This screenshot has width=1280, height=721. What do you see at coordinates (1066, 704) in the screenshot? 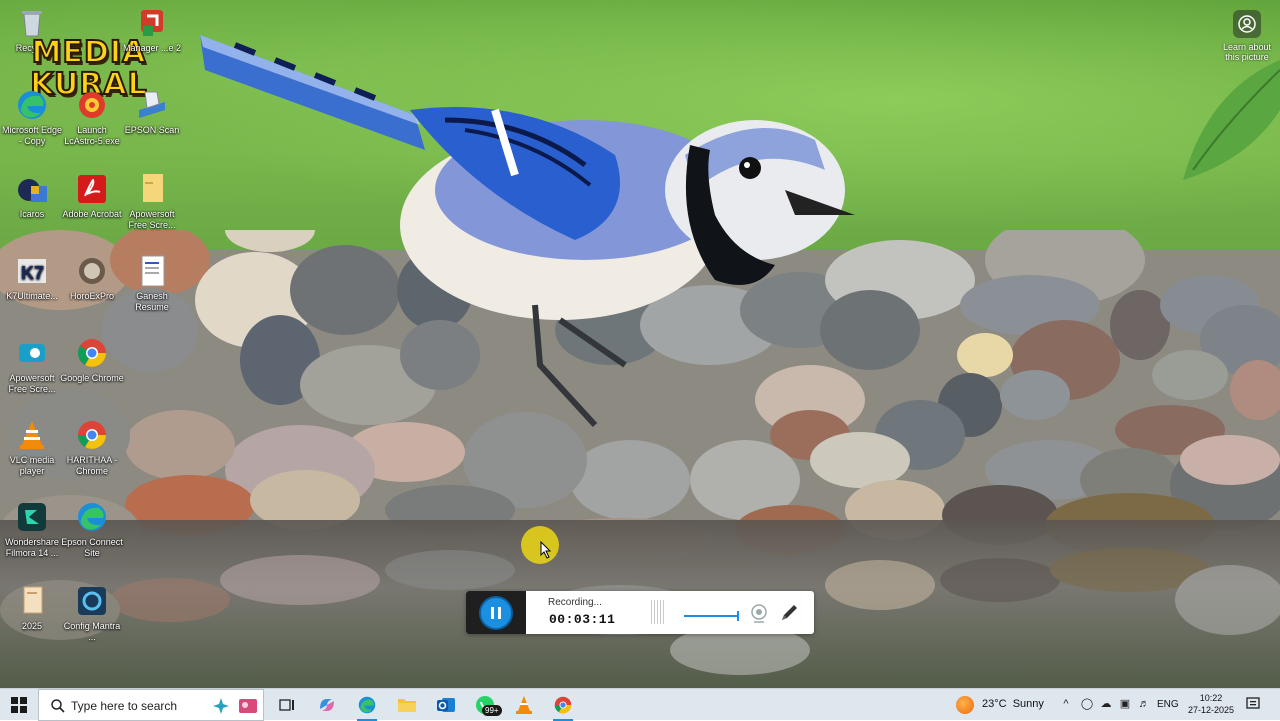
I see `chevron-up-icon: ^` at bounding box center [1066, 704].